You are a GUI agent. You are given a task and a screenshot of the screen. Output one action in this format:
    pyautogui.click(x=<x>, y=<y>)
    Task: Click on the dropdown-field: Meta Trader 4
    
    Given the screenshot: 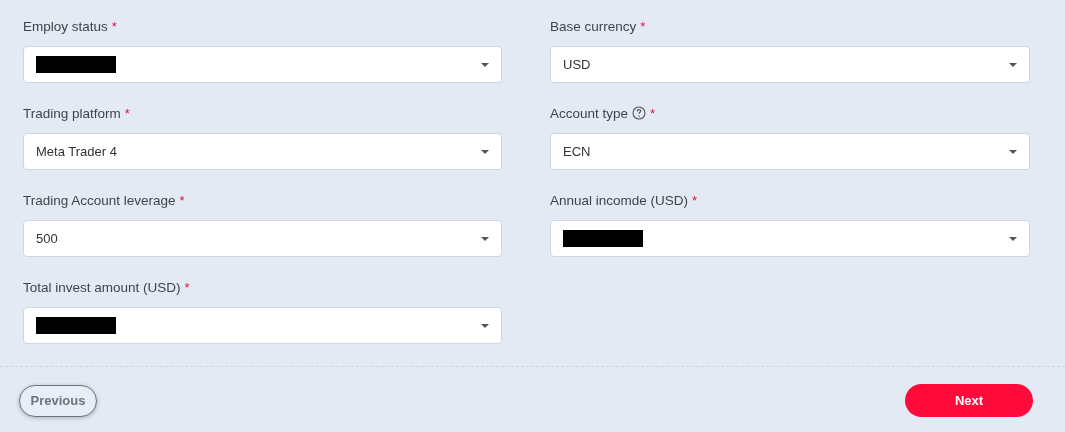 What is the action you would take?
    pyautogui.click(x=262, y=151)
    